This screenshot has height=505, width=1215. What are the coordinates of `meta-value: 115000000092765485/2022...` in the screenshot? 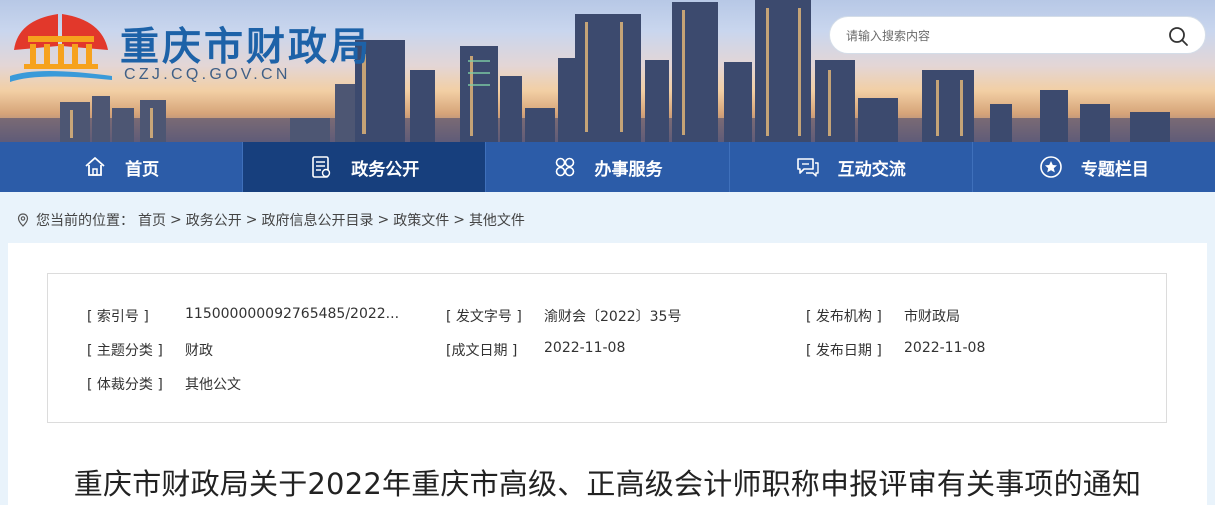 It's located at (292, 314).